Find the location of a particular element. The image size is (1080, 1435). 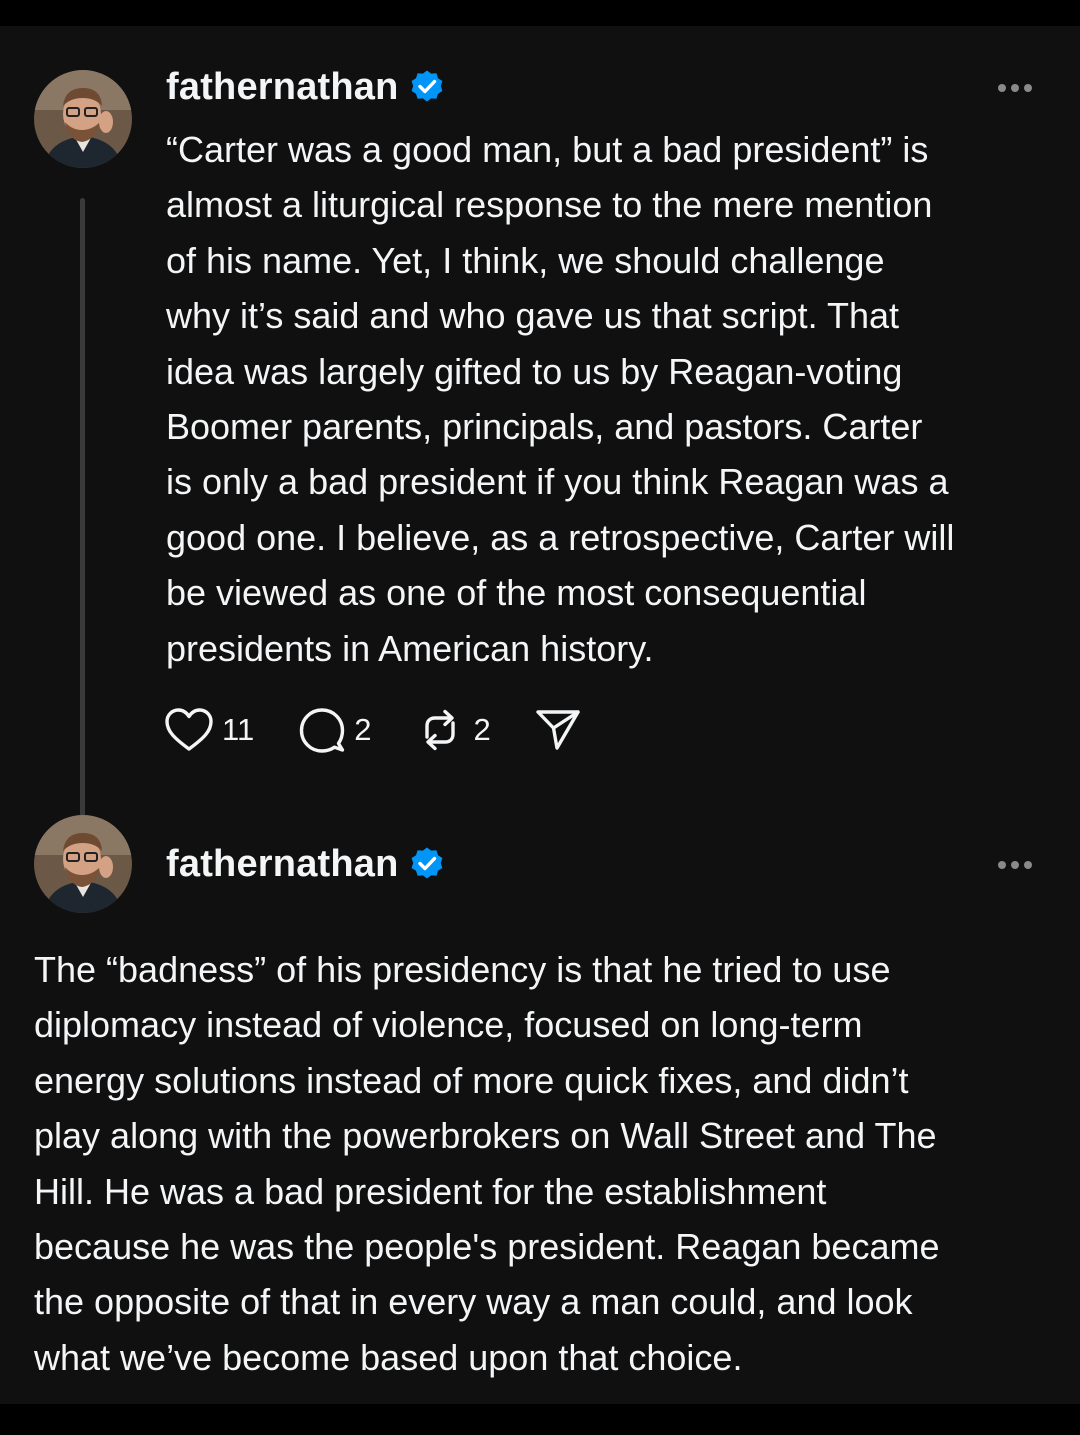

like-count: 11 is located at coordinates (238, 729).